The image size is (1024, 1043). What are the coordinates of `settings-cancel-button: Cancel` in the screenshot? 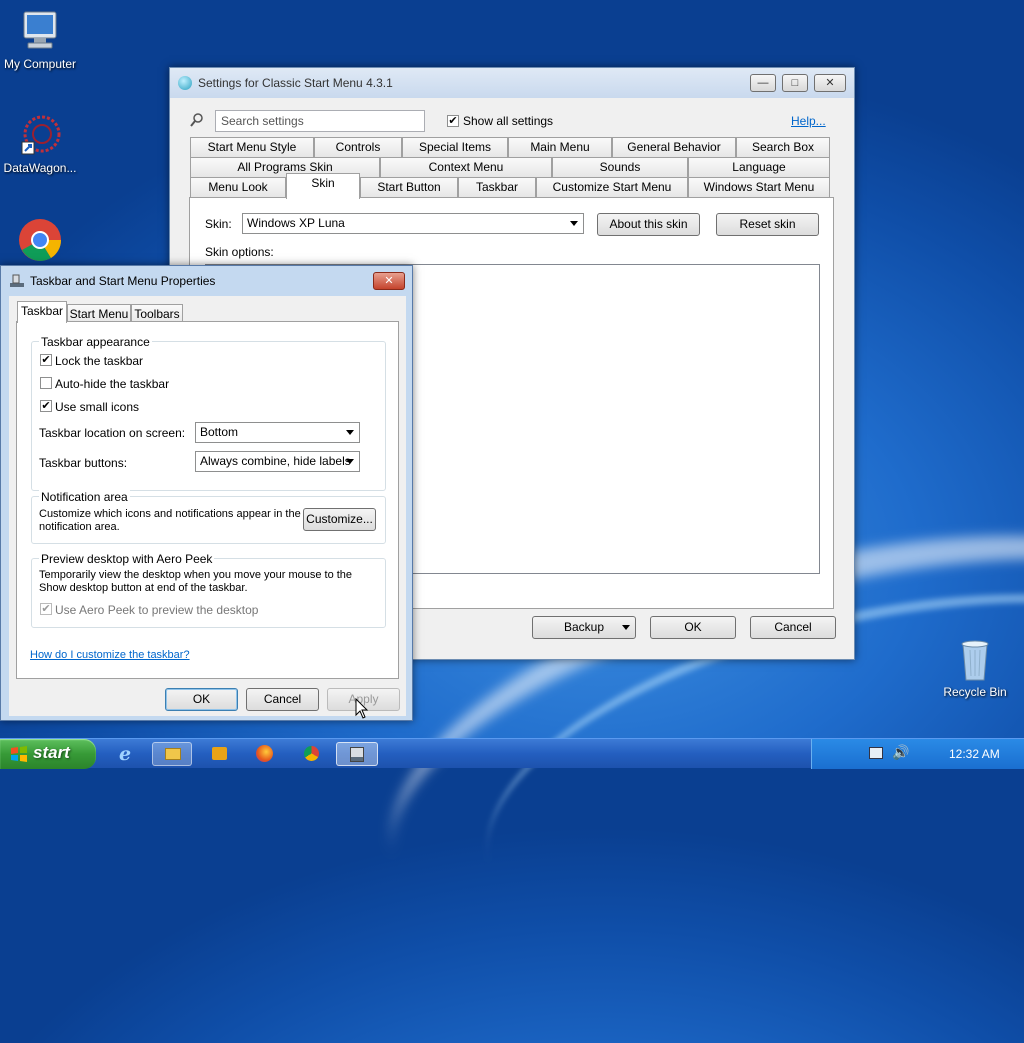 It's located at (793, 627).